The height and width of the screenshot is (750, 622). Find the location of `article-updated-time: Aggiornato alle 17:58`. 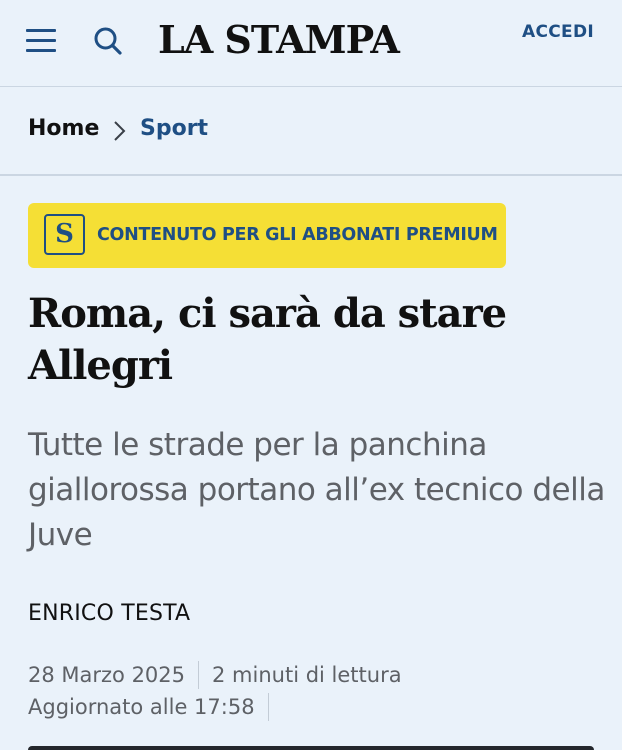

article-updated-time: Aggiornato alle 17:58 is located at coordinates (141, 707).